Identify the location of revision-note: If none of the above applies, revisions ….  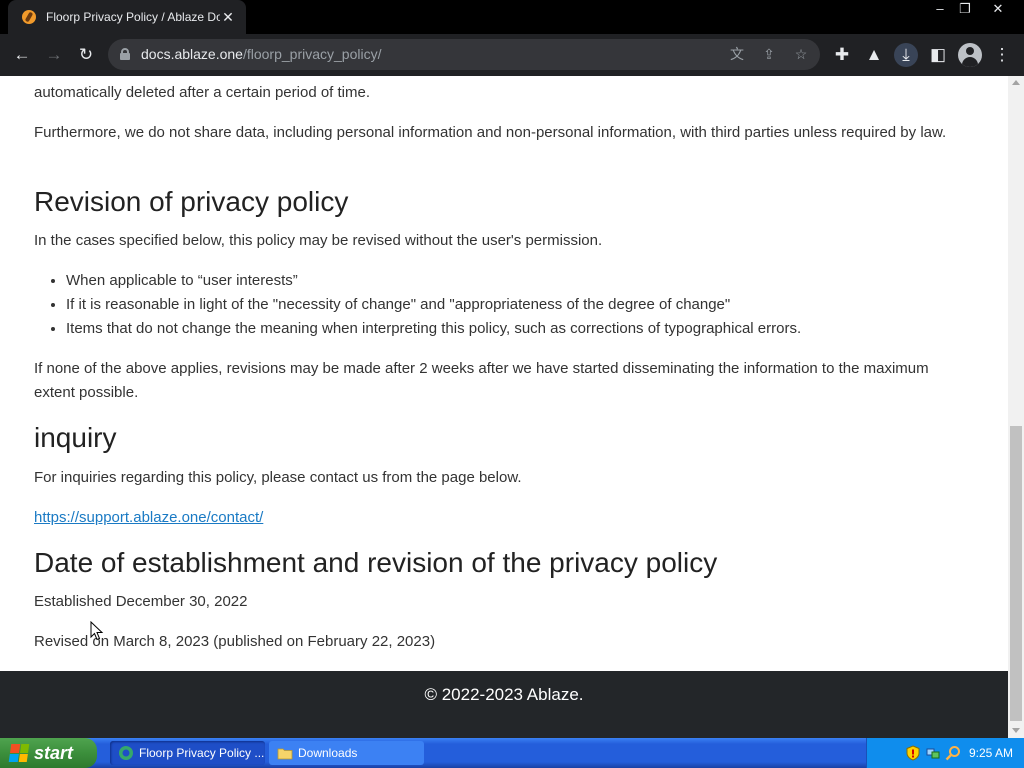
(481, 380).